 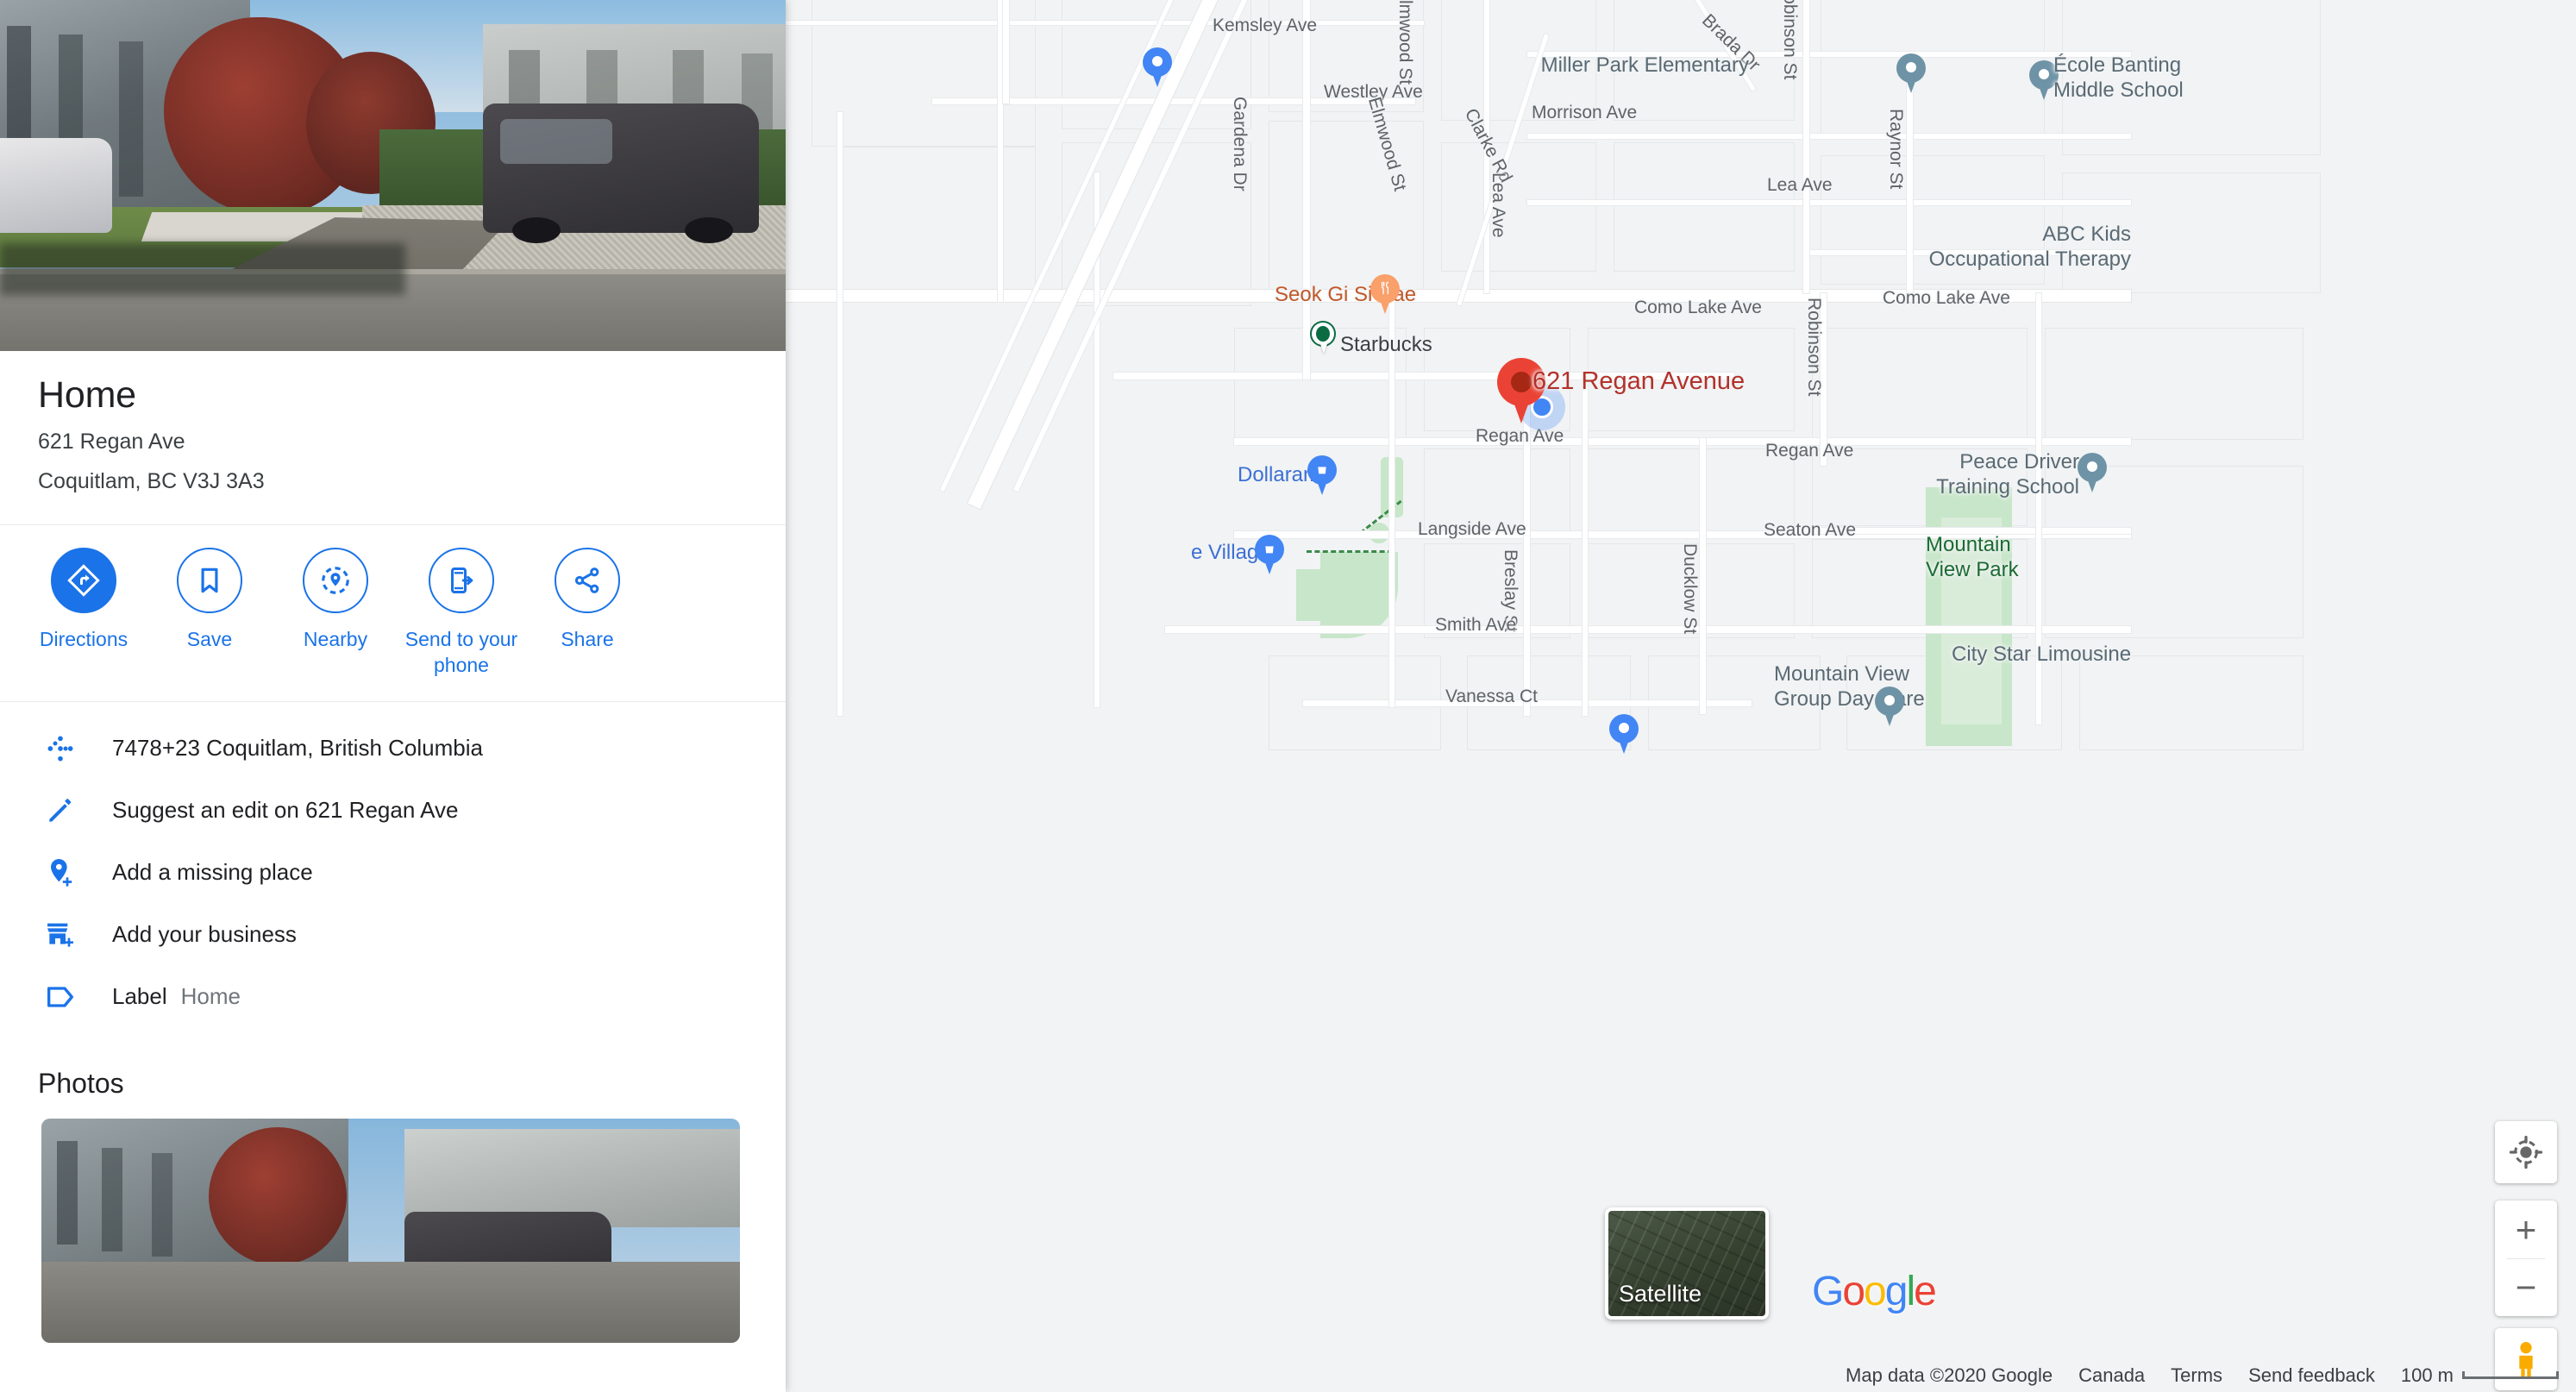 What do you see at coordinates (2526, 1229) in the screenshot?
I see `zoom-in-button: +` at bounding box center [2526, 1229].